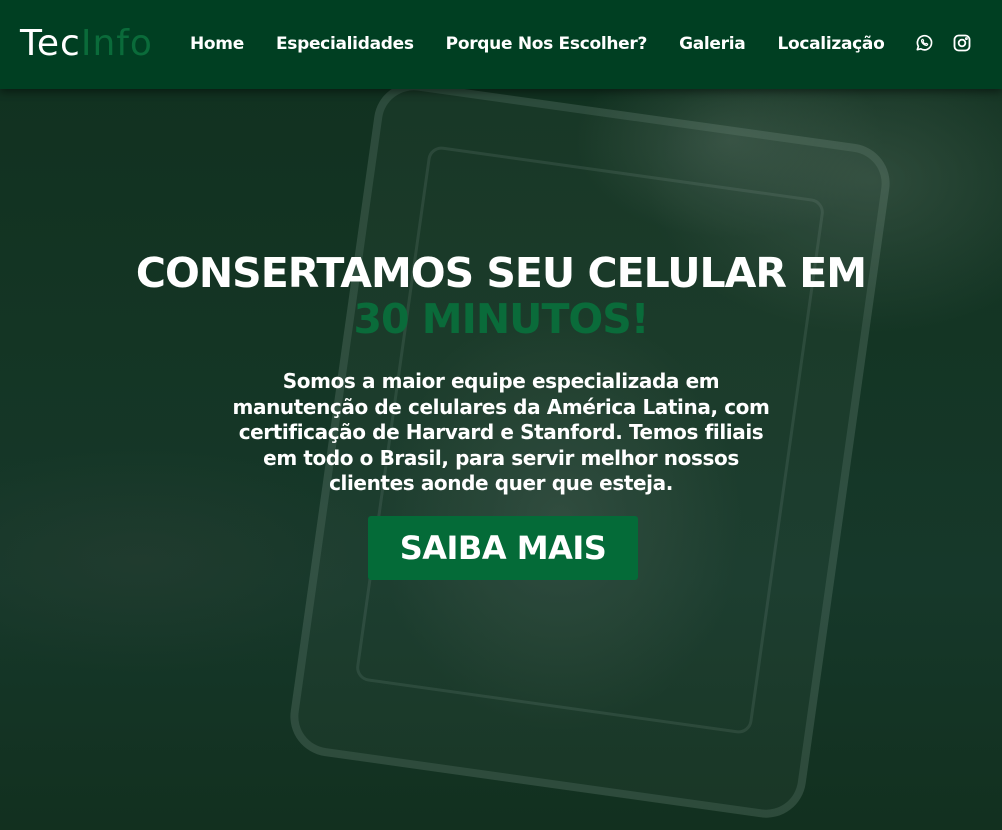  I want to click on hero-title-highlight: 30 MINUTOS!, so click(501, 319).